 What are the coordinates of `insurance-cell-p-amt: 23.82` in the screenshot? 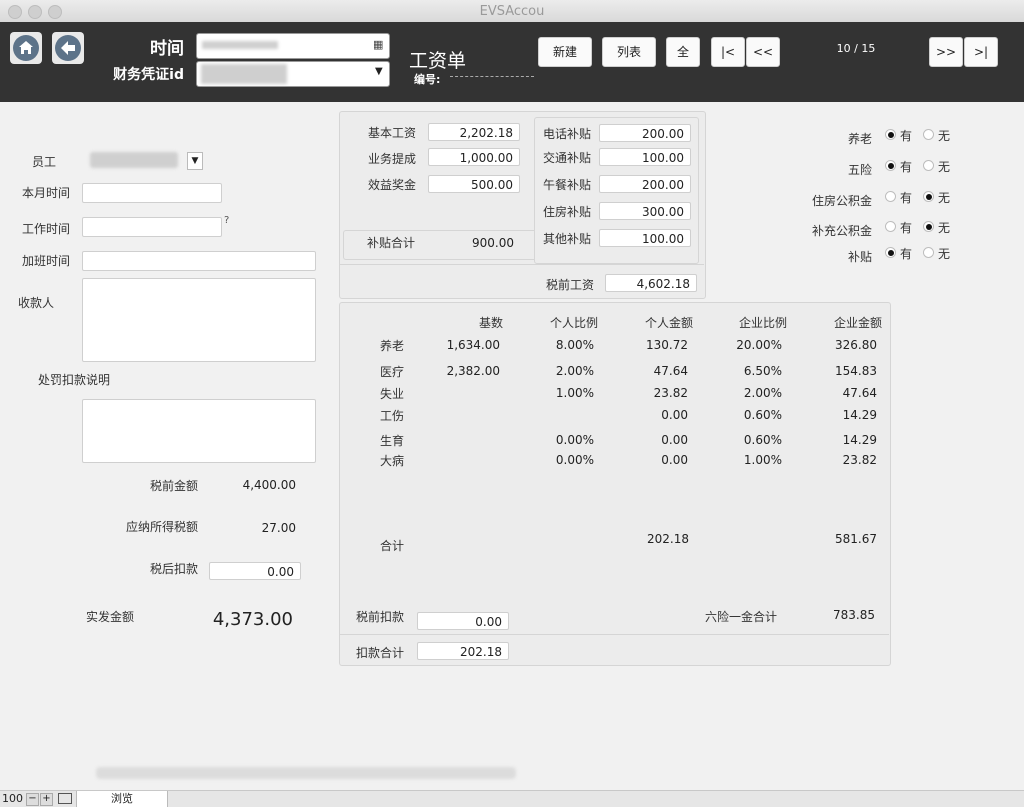 It's located at (670, 393).